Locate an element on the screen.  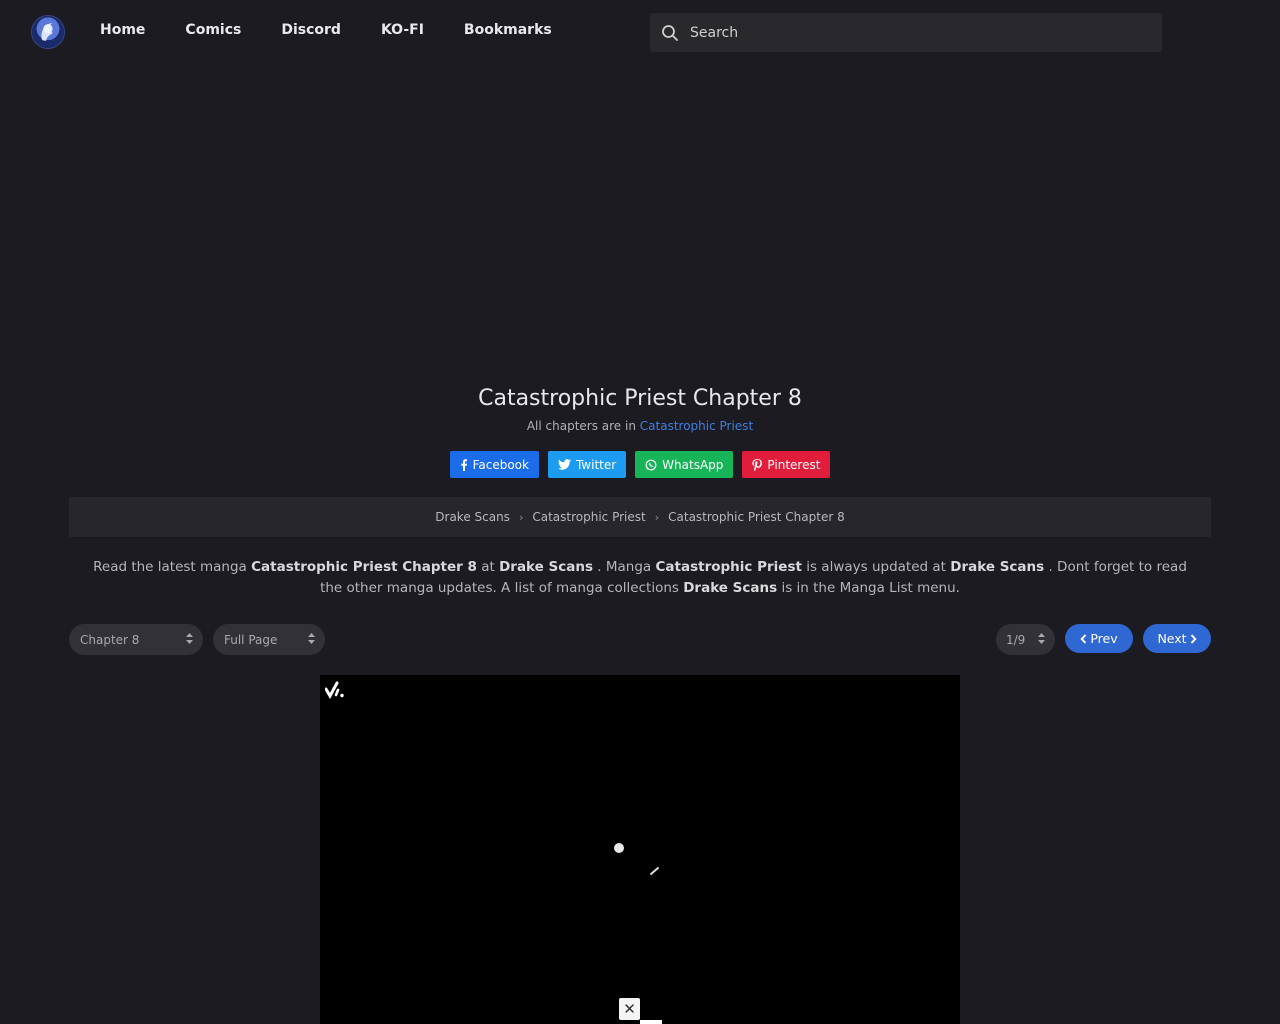
close-icon: ✕ is located at coordinates (629, 1009).